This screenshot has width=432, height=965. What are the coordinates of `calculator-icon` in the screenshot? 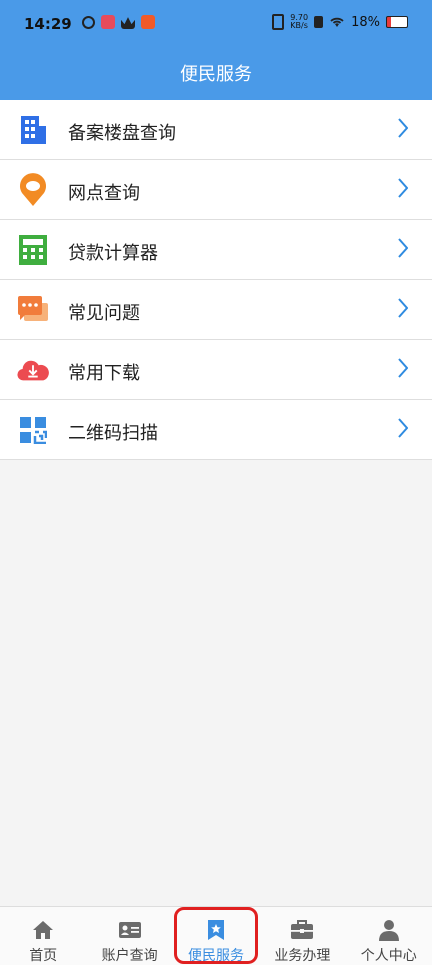 It's located at (33, 250).